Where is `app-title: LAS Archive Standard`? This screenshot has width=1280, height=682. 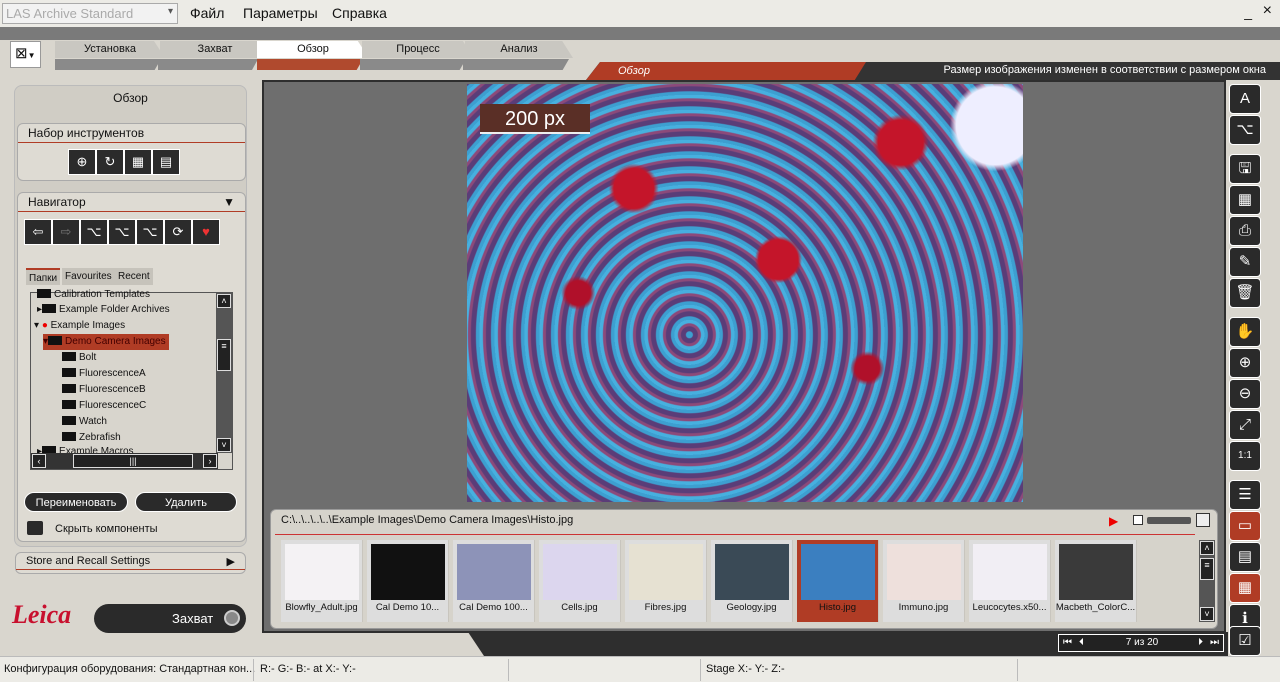 app-title: LAS Archive Standard is located at coordinates (70, 13).